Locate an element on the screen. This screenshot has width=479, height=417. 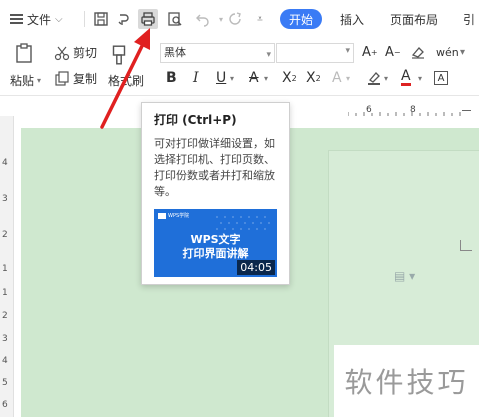
file-menu-label: 文件 is located at coordinates (39, 19).